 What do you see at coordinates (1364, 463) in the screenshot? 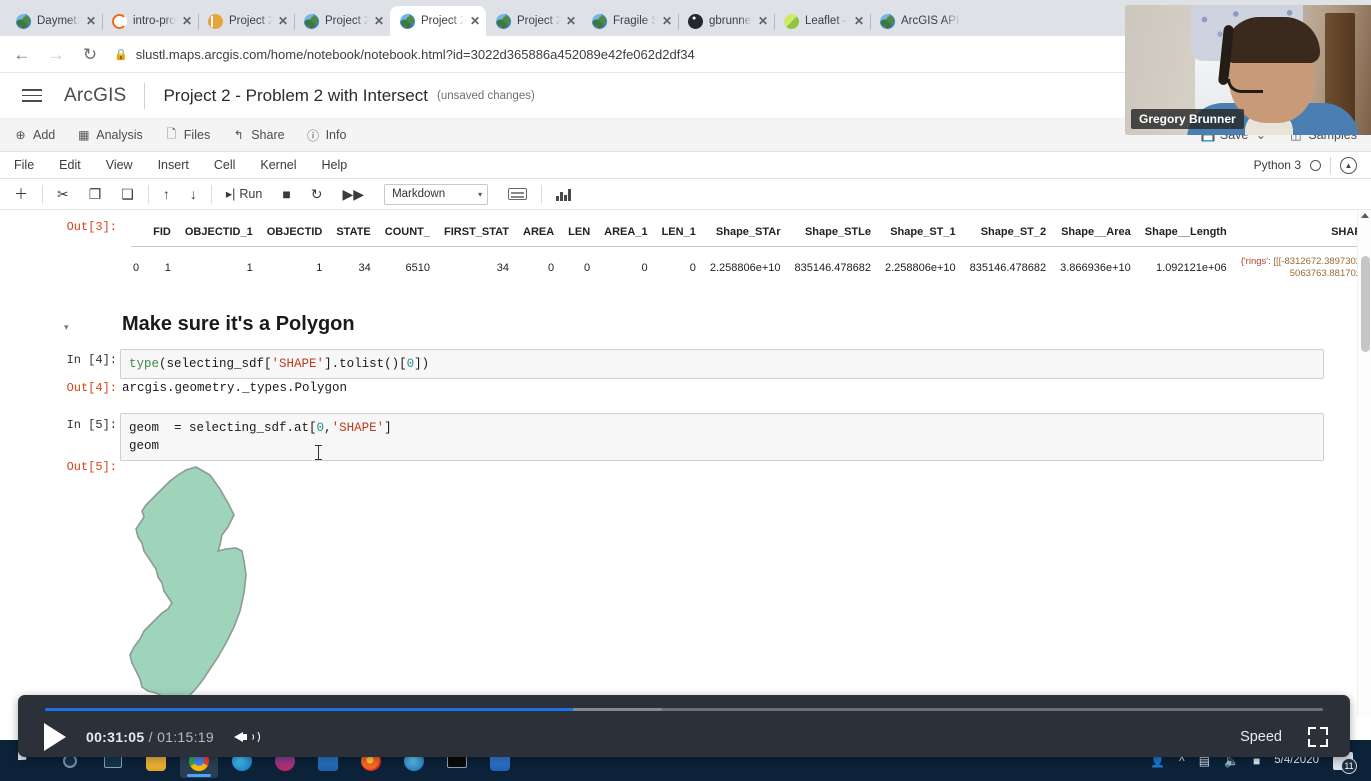
I see `notebook-scrollbar` at bounding box center [1364, 463].